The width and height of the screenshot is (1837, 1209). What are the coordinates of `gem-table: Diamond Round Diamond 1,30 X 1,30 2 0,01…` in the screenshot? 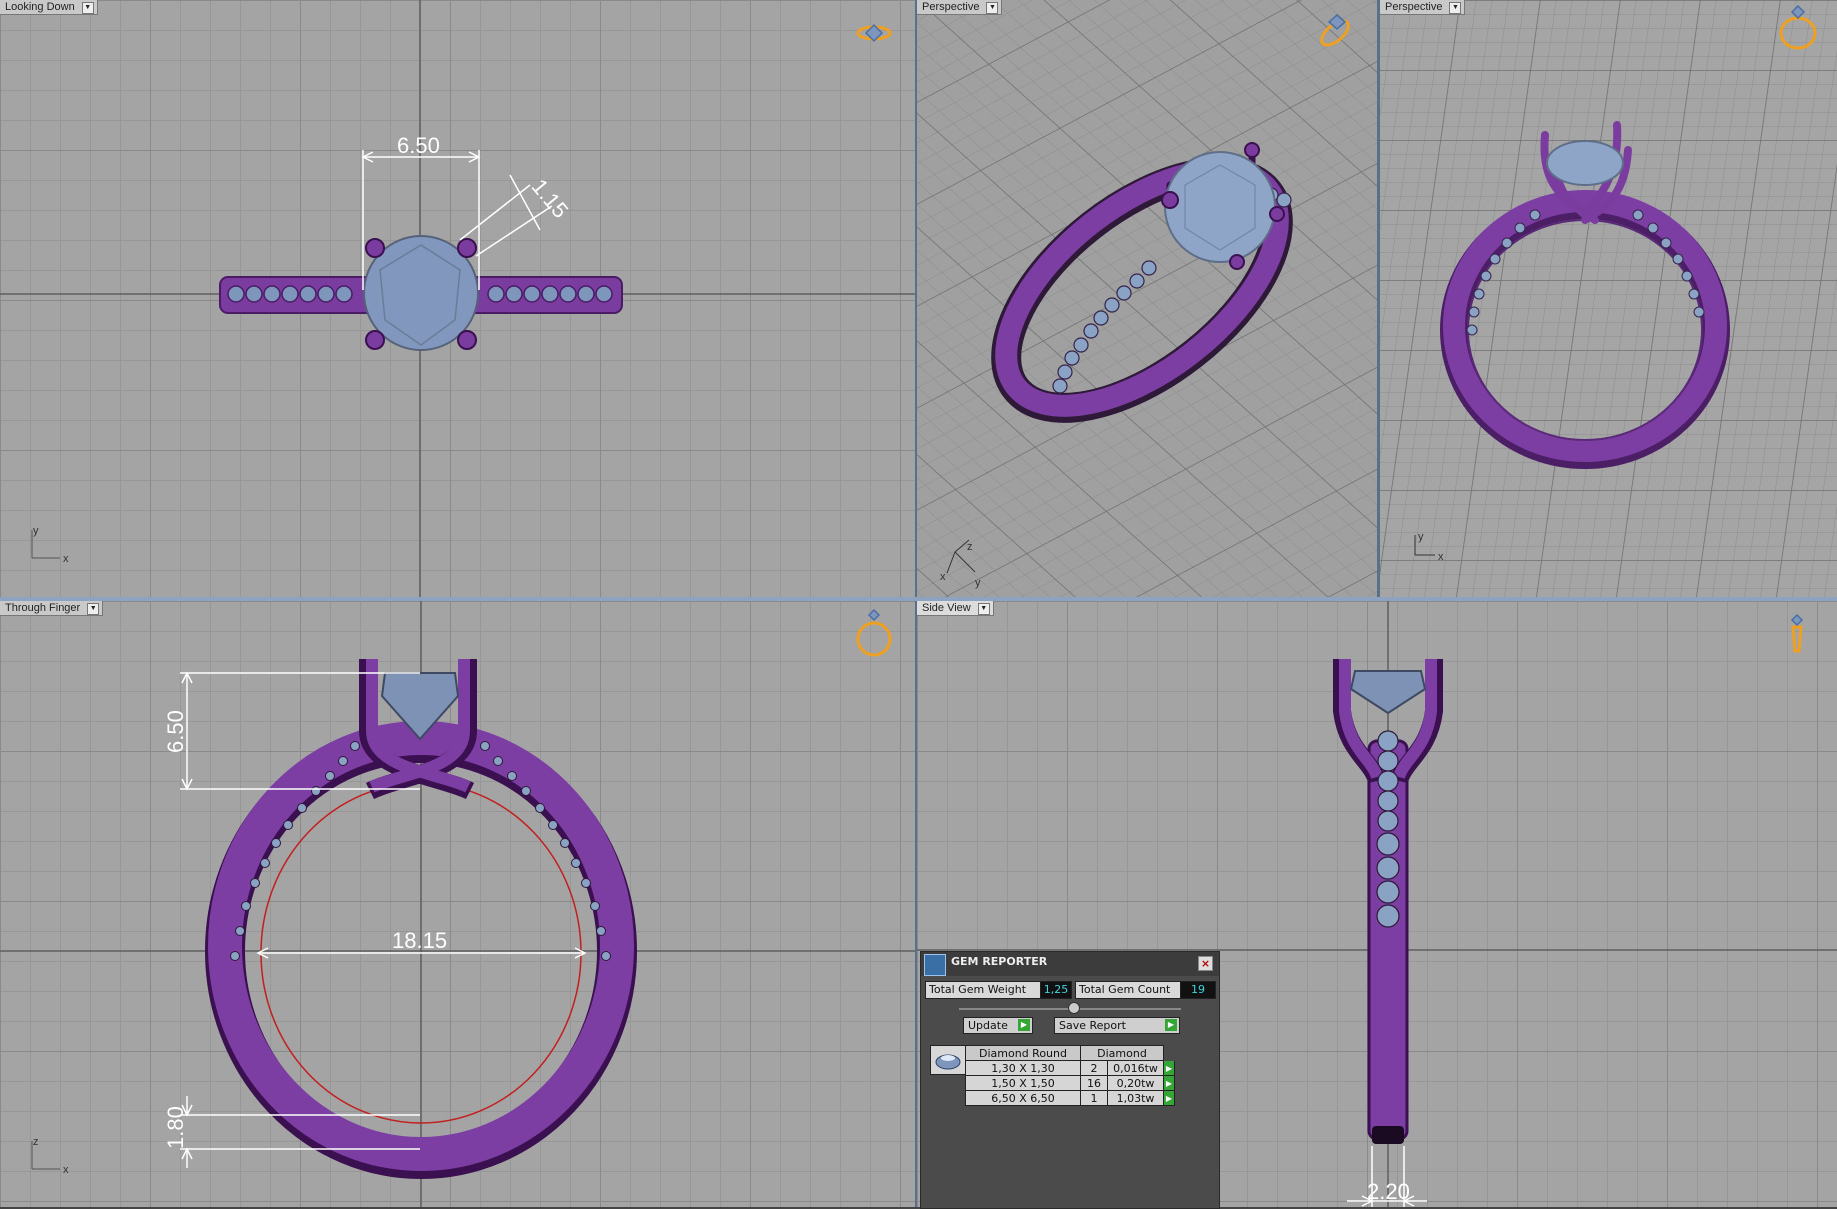 It's located at (1070, 1075).